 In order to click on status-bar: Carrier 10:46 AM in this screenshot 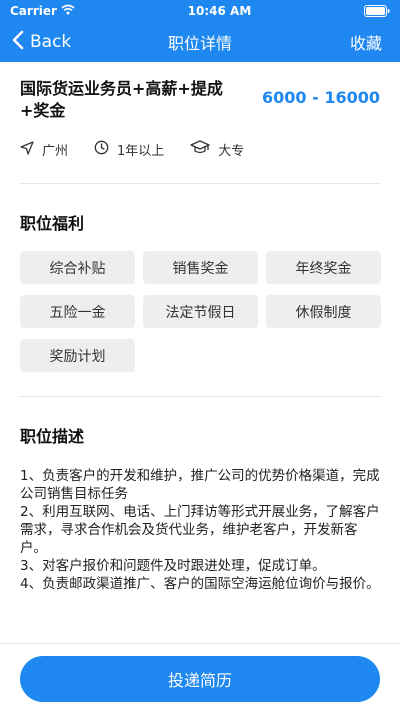, I will do `click(200, 11)`.